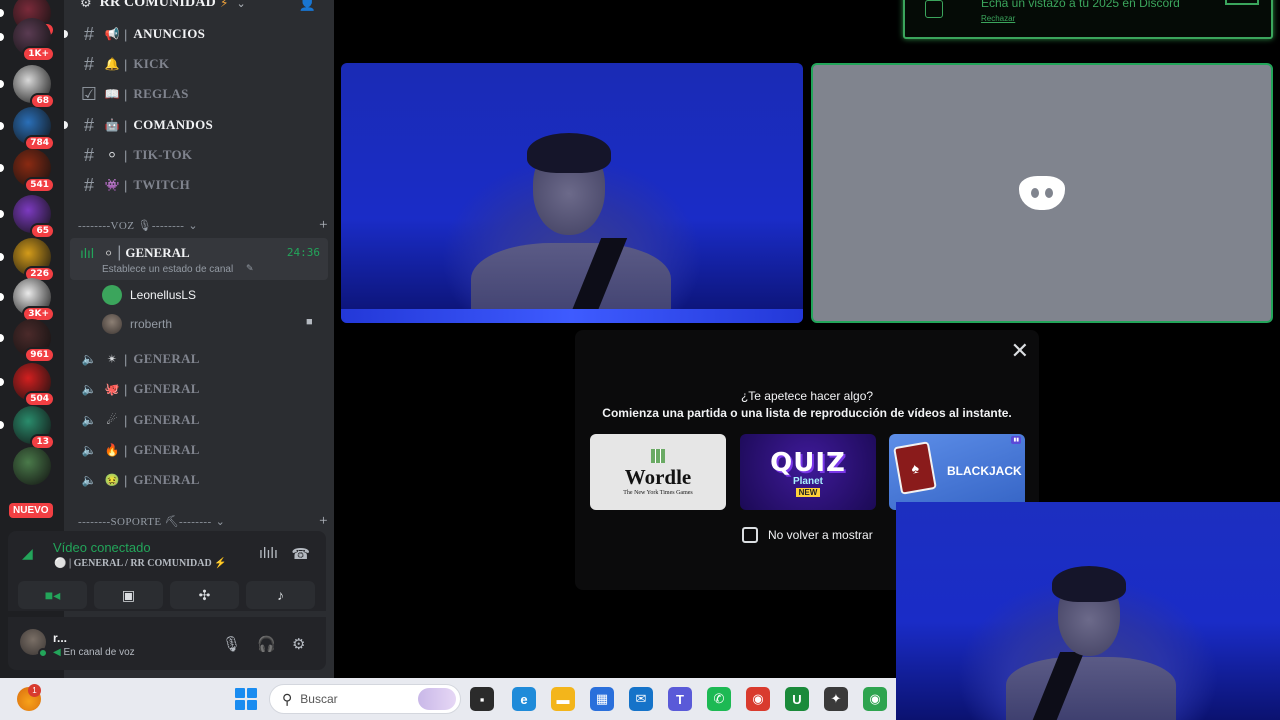 This screenshot has height=720, width=1280. What do you see at coordinates (199, 185) in the screenshot?
I see `channel-twitch: # 👾 | TWITCH` at bounding box center [199, 185].